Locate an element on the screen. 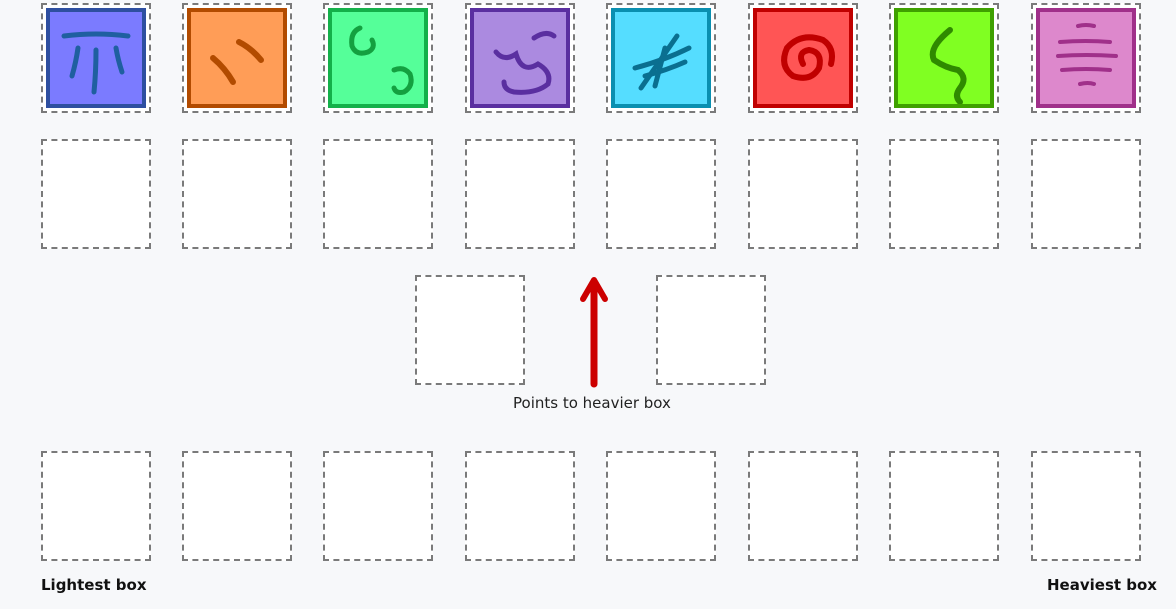 The image size is (1176, 609). wave-symbol-icon is located at coordinates (525, 62).